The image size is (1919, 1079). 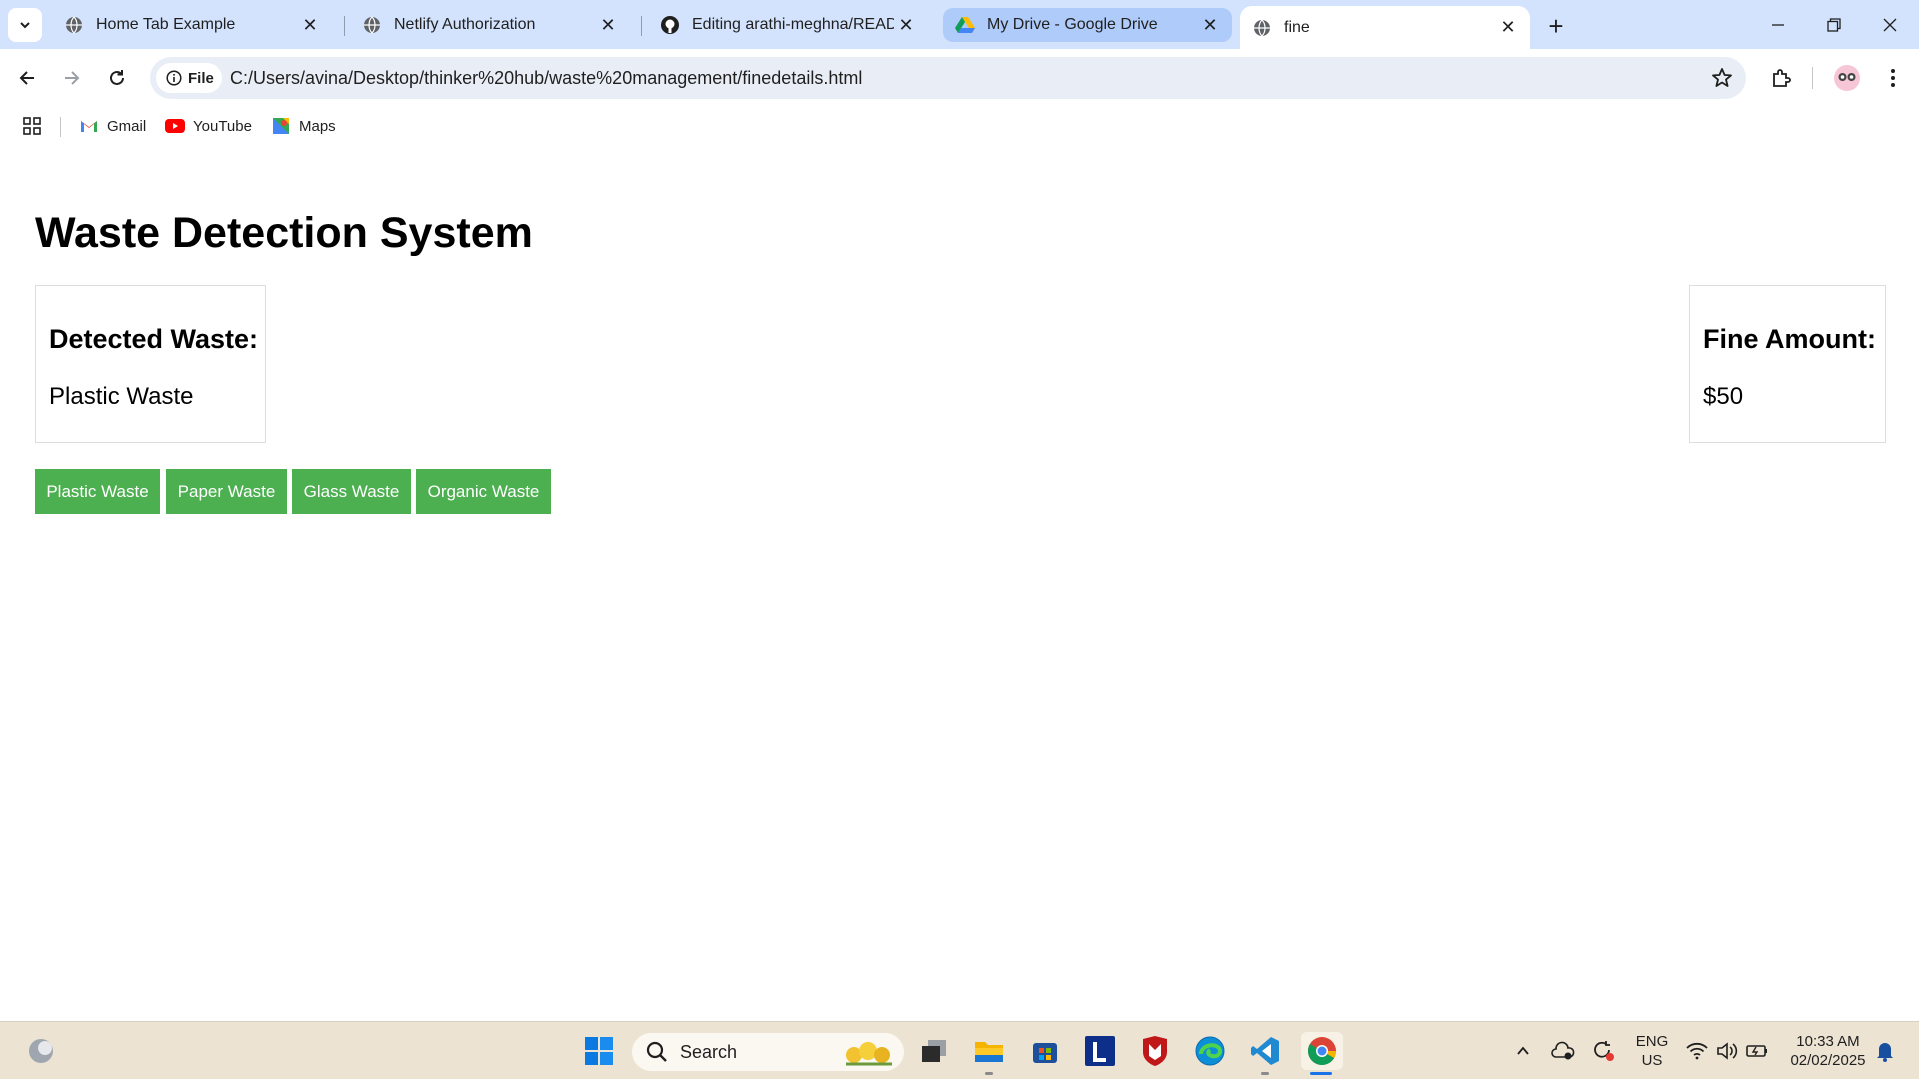 I want to click on back-button, so click(x=27, y=78).